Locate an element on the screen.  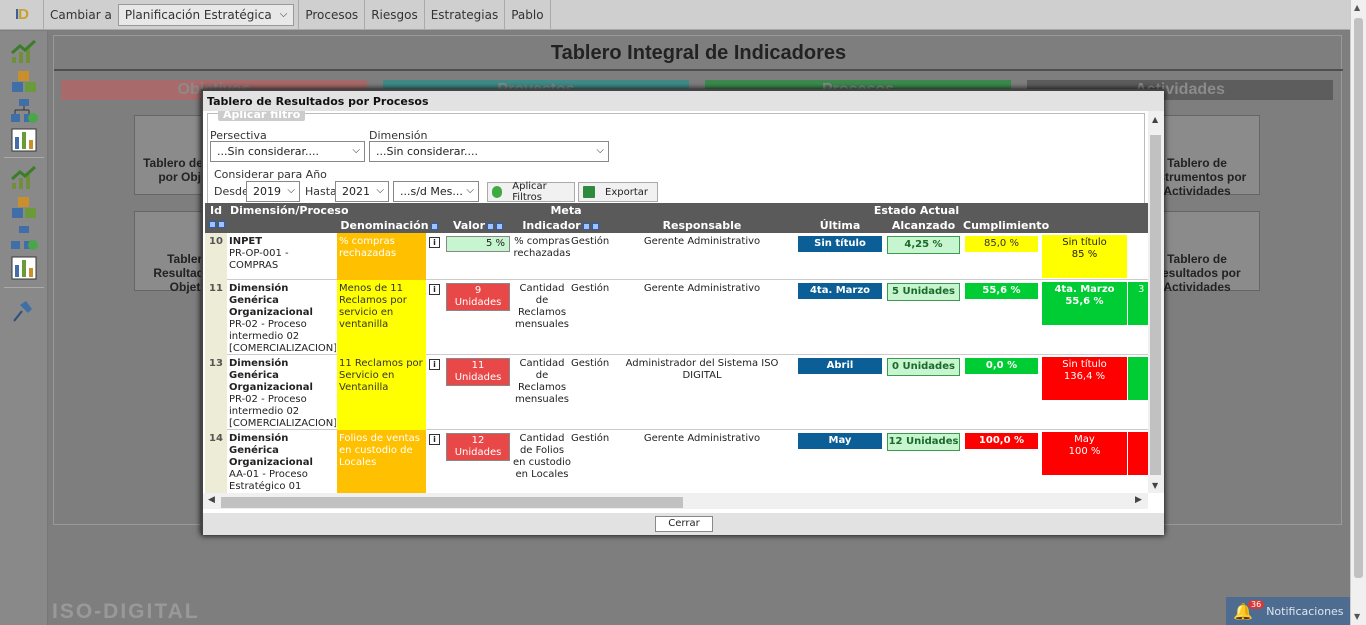
modal-scroll-thumb is located at coordinates (1155, 305).